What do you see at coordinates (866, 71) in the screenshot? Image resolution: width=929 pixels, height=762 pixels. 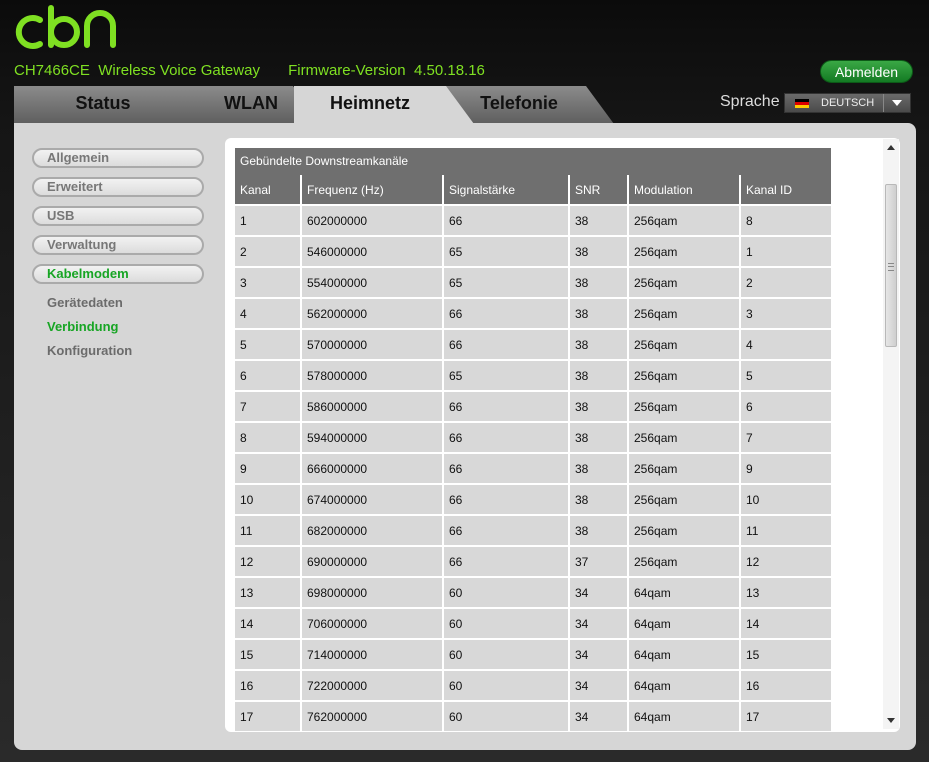 I see `logout-button: Abmelden` at bounding box center [866, 71].